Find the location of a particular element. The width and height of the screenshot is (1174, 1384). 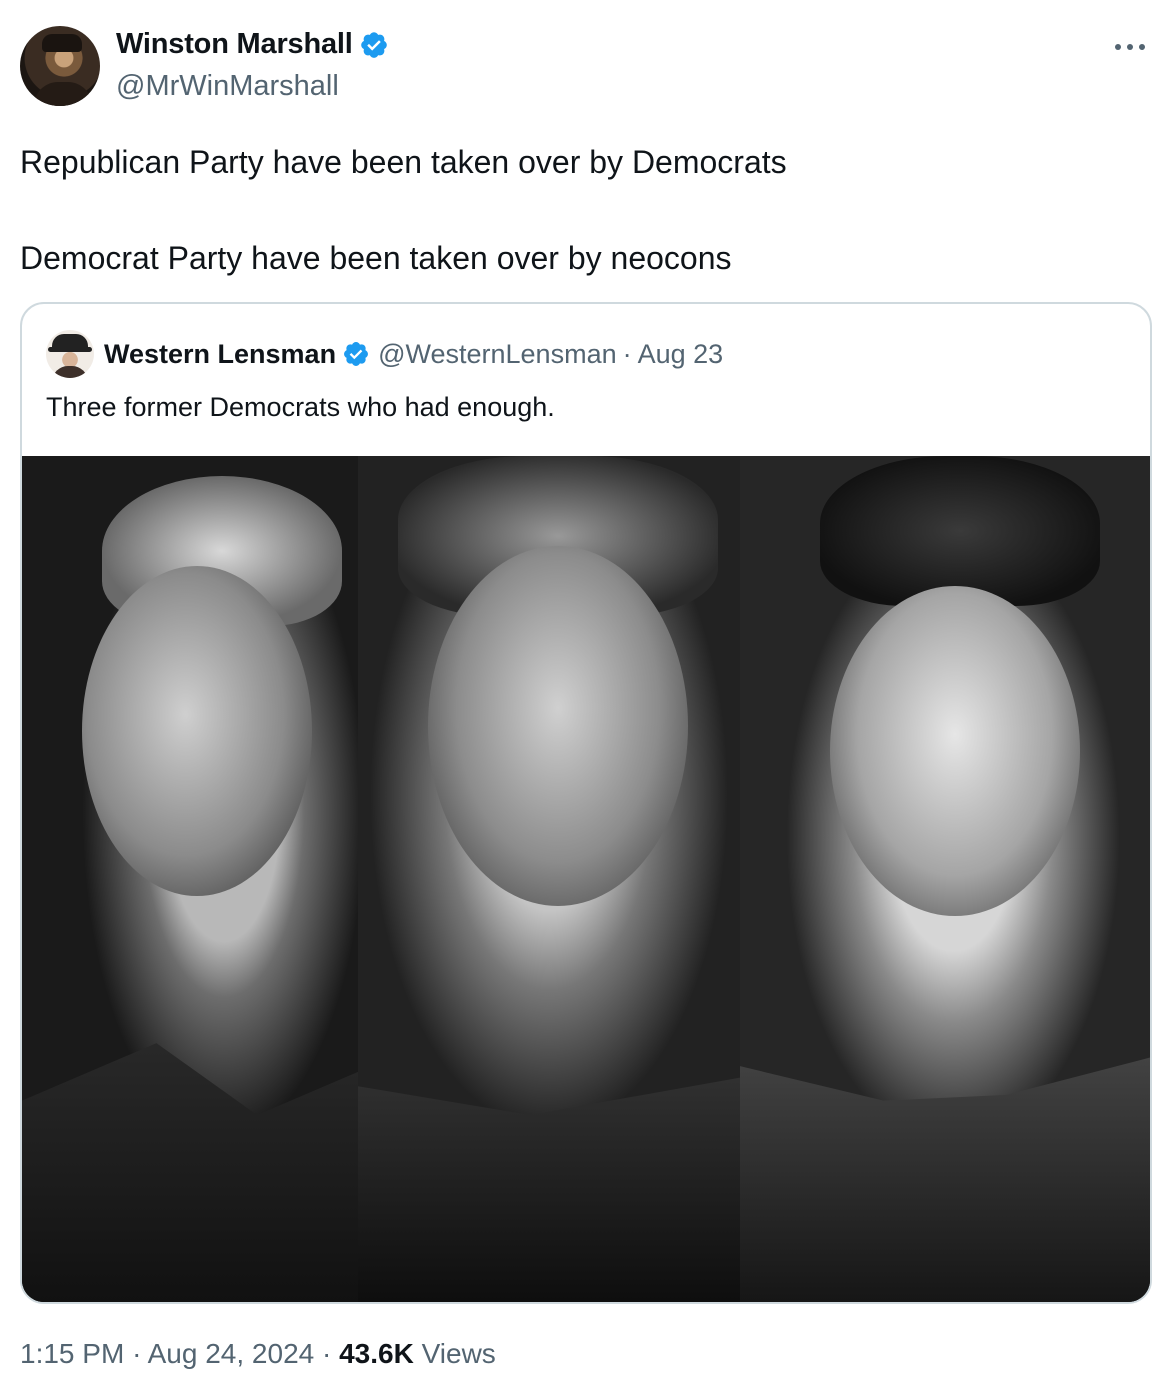

more-dots-icon is located at coordinates (1130, 47).